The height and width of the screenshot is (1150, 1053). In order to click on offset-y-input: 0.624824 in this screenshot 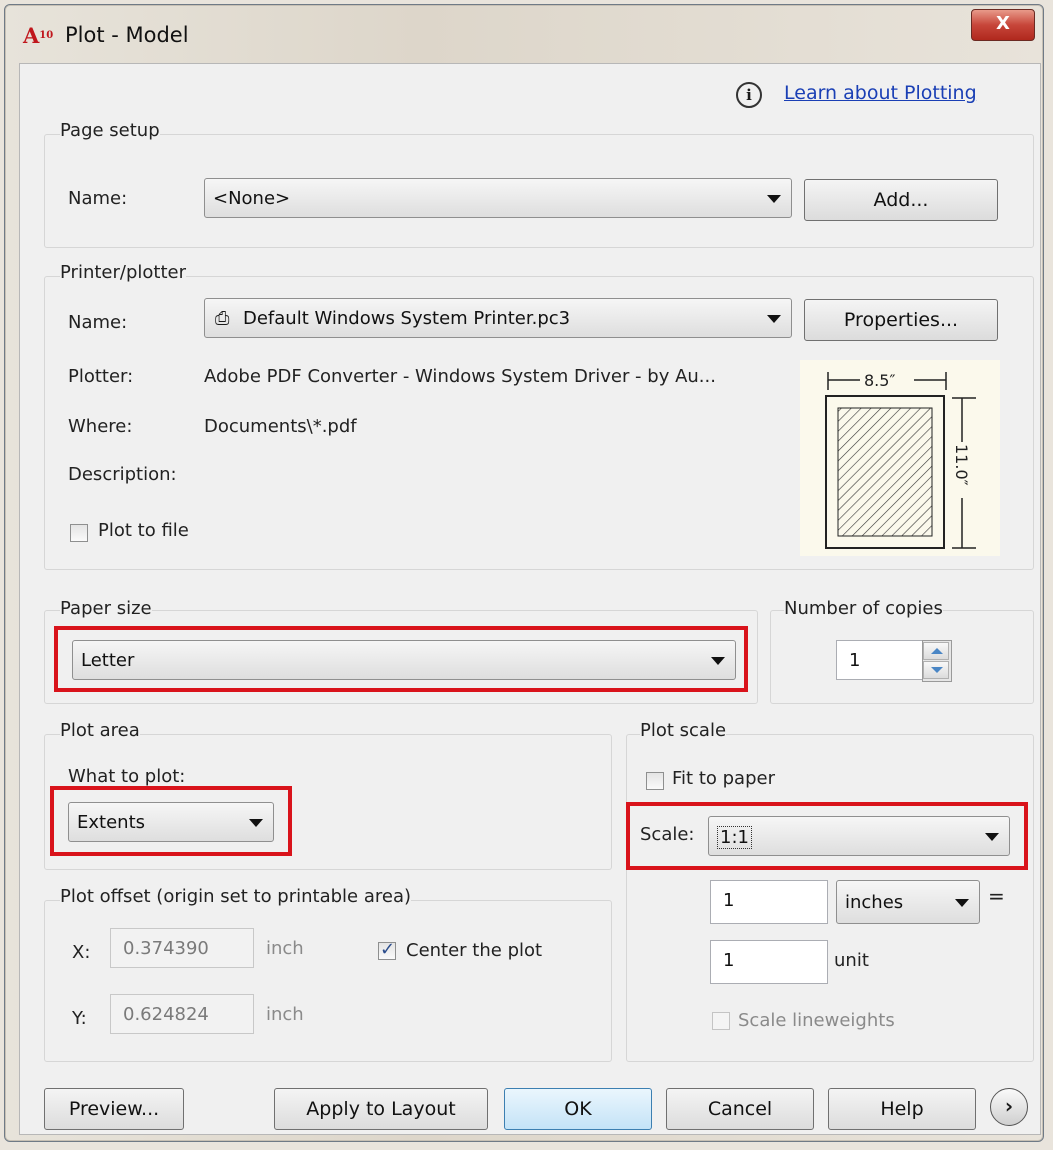, I will do `click(182, 1014)`.